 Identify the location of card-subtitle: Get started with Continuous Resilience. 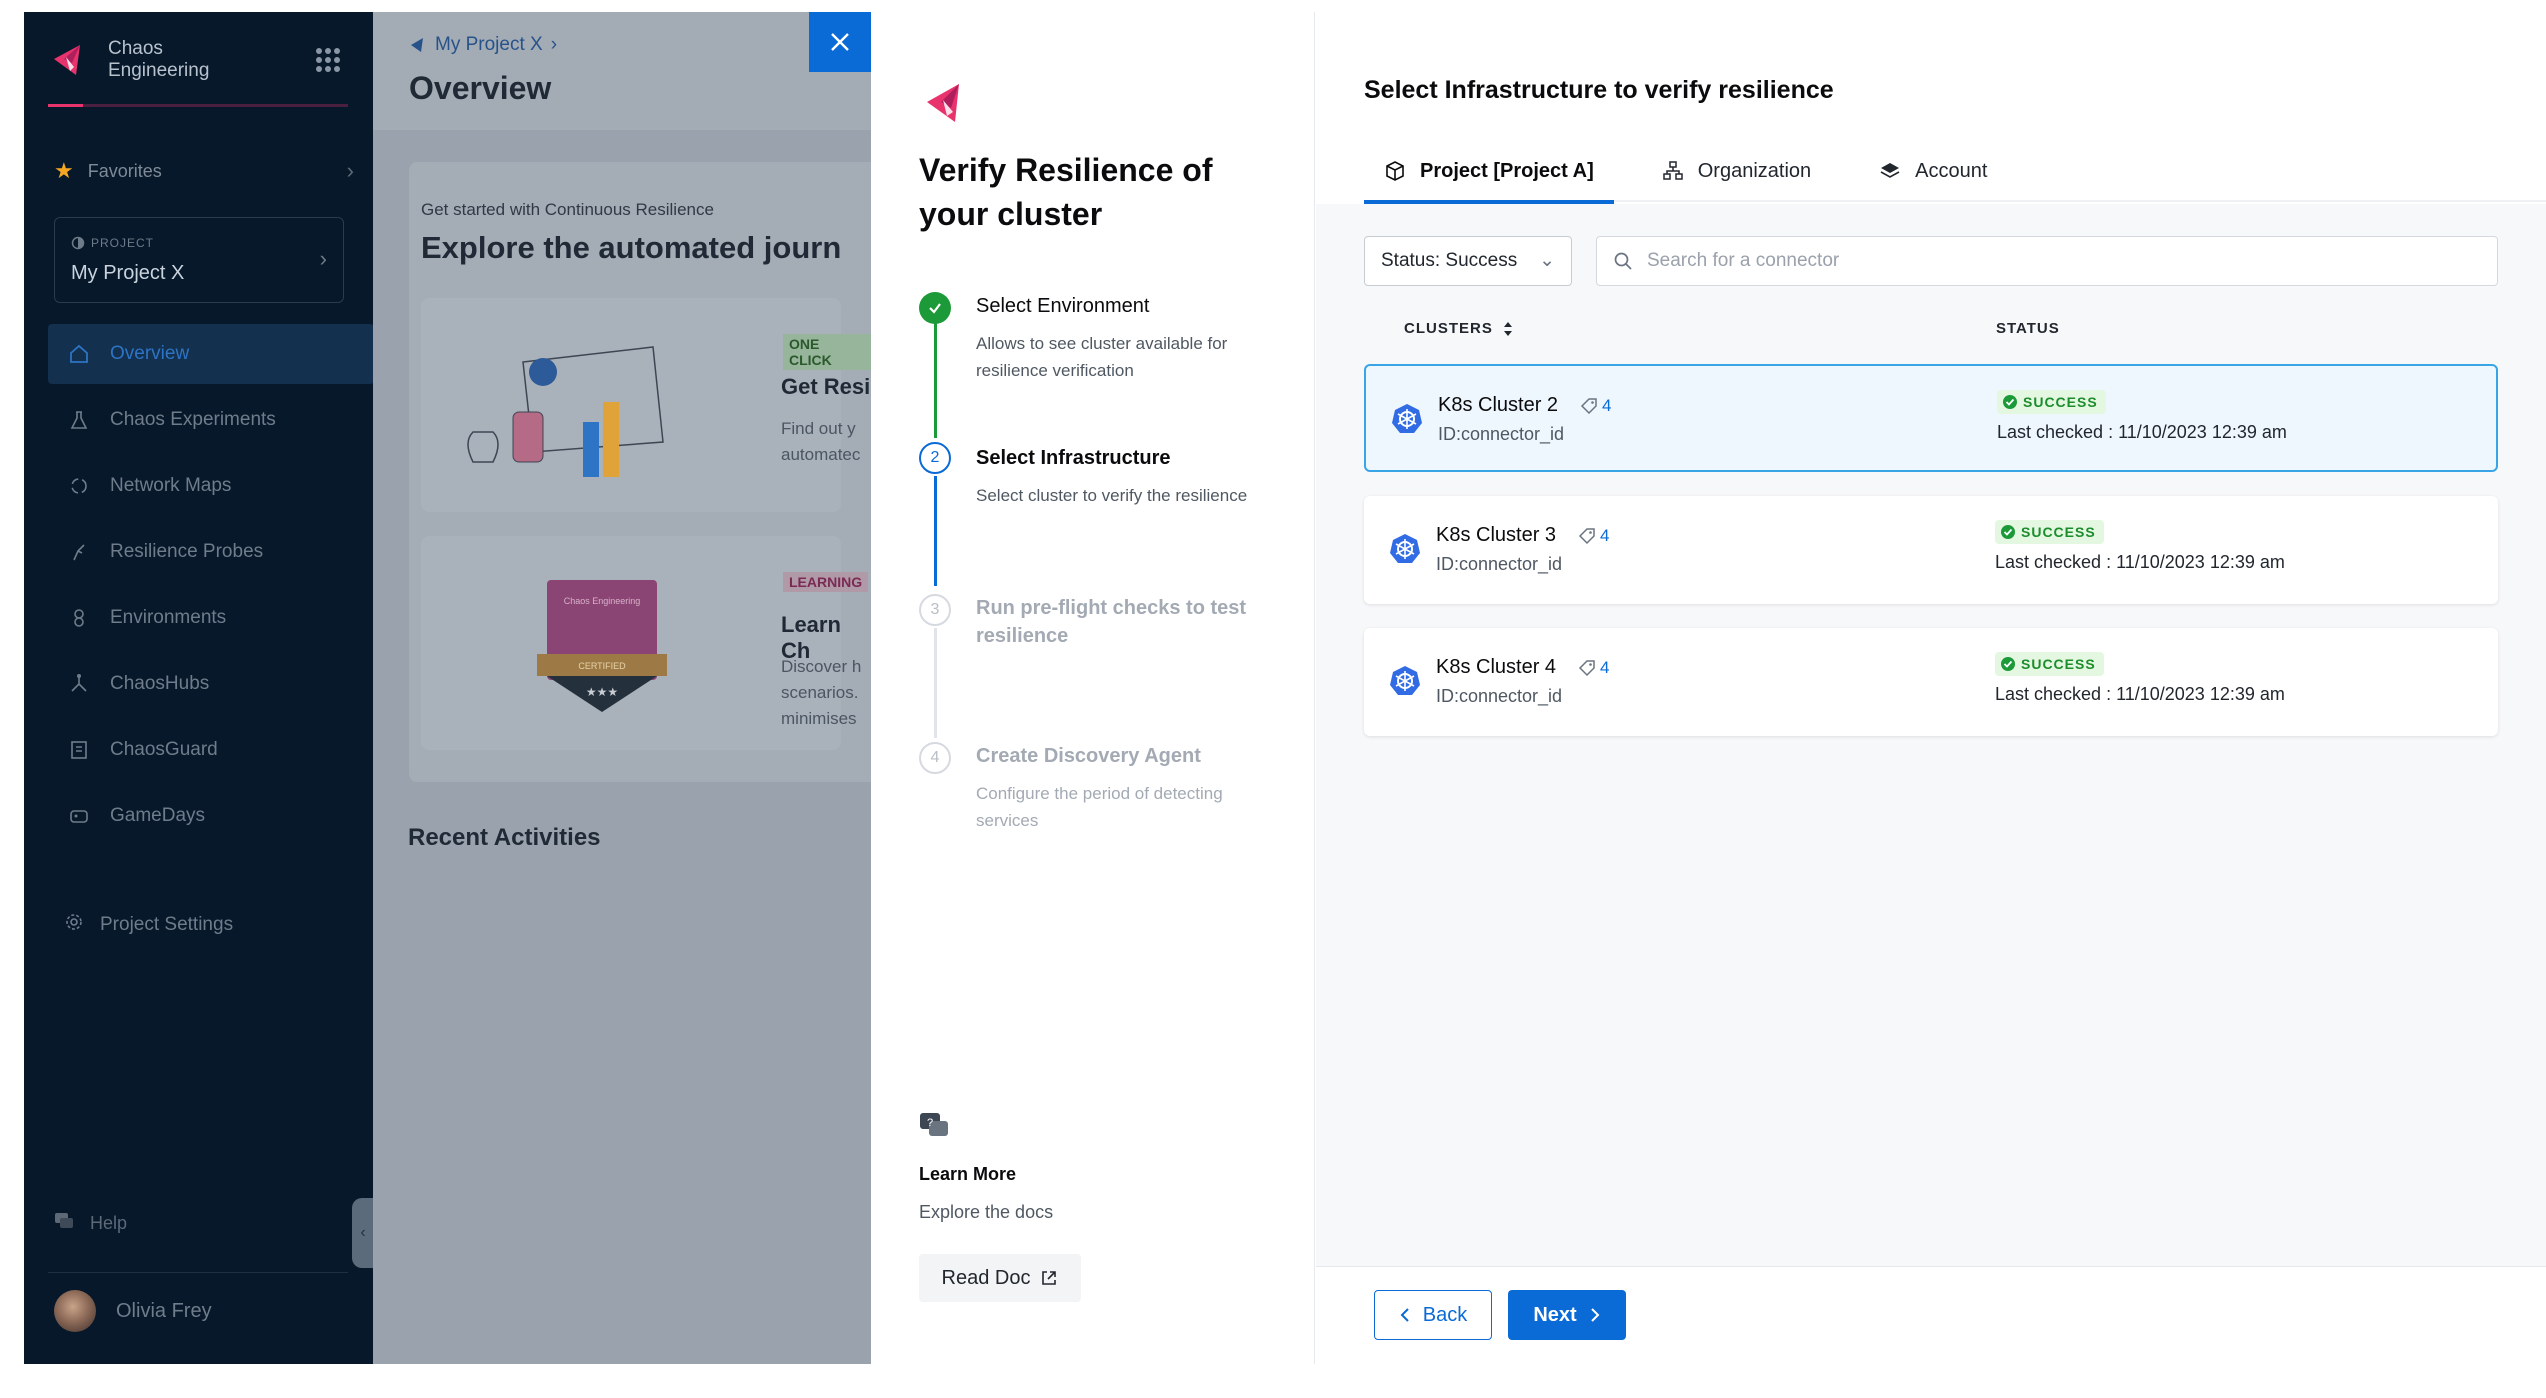
(567, 209).